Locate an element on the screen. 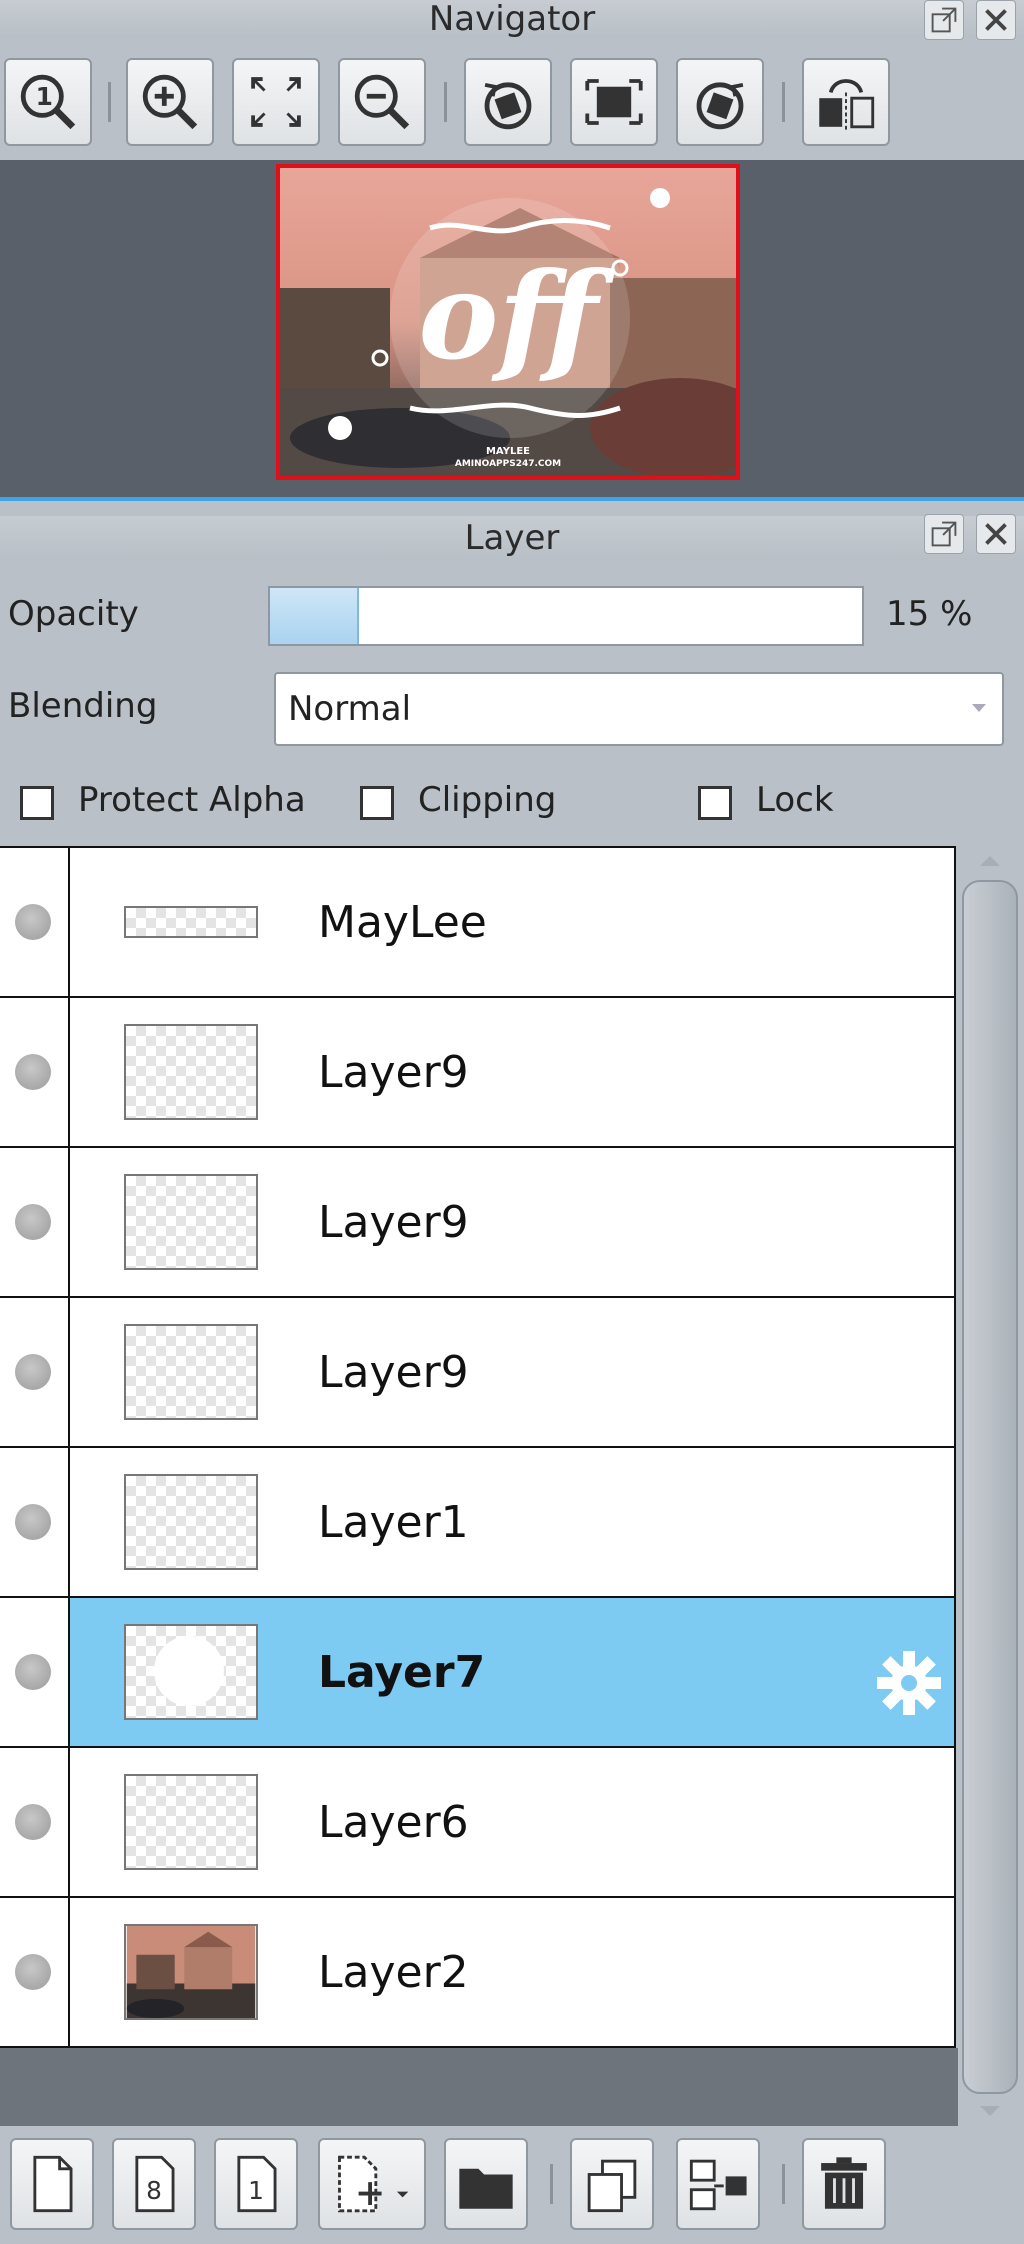 The image size is (1024, 2244). clipping-checkbox is located at coordinates (377, 803).